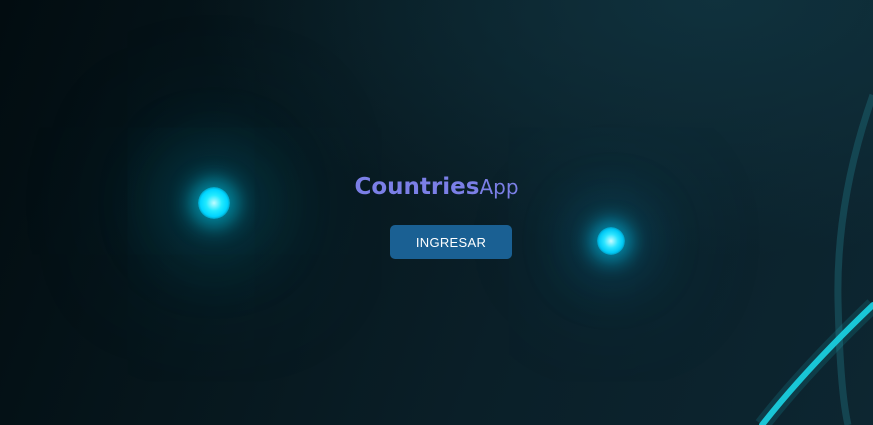  I want to click on login-button: INGRESAR, so click(451, 242).